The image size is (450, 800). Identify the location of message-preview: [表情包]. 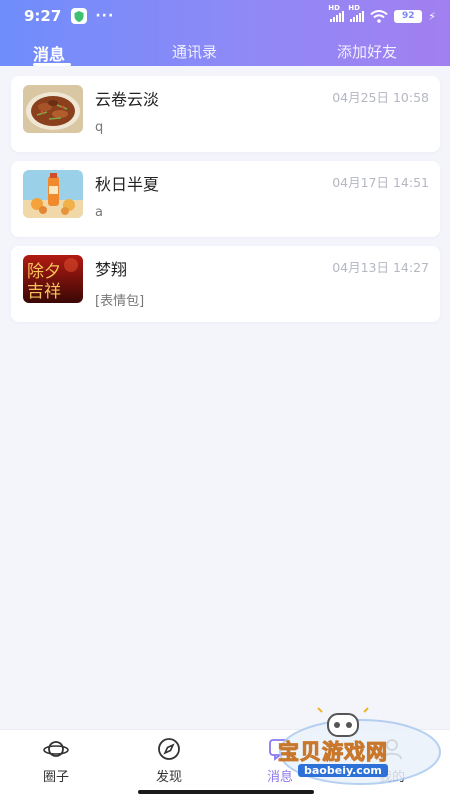
(120, 301).